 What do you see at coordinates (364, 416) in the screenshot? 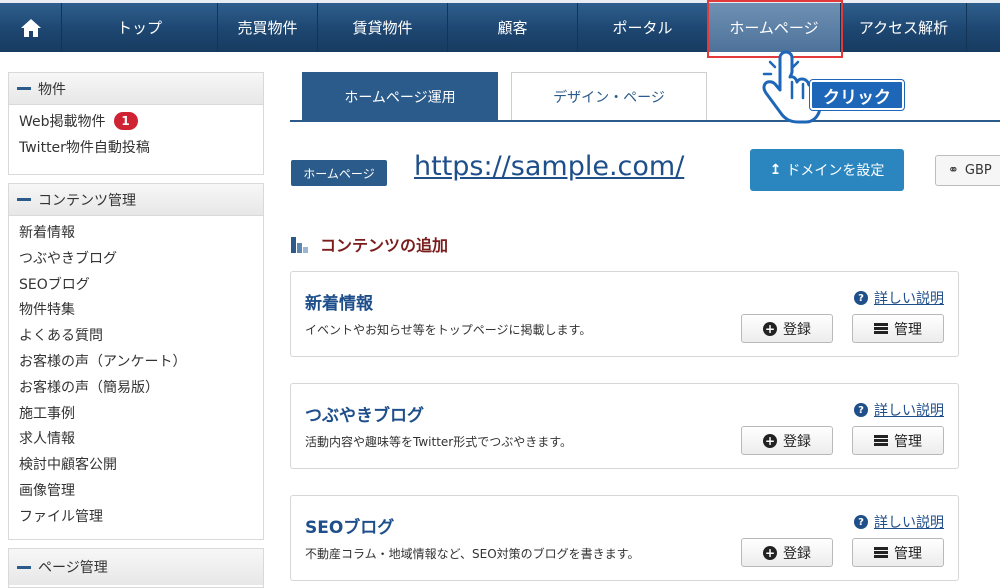
I see `card-title: つぶやきブログ` at bounding box center [364, 416].